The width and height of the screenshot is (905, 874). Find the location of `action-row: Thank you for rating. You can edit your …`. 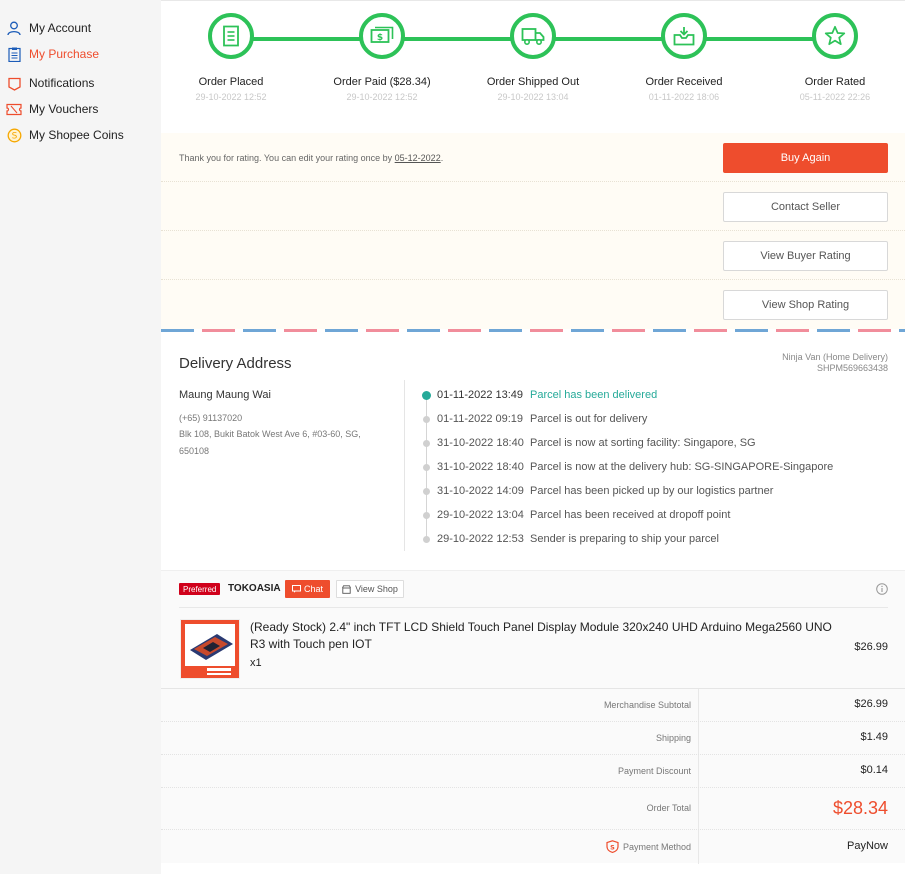

action-row: Thank you for rating. You can edit your … is located at coordinates (533, 157).